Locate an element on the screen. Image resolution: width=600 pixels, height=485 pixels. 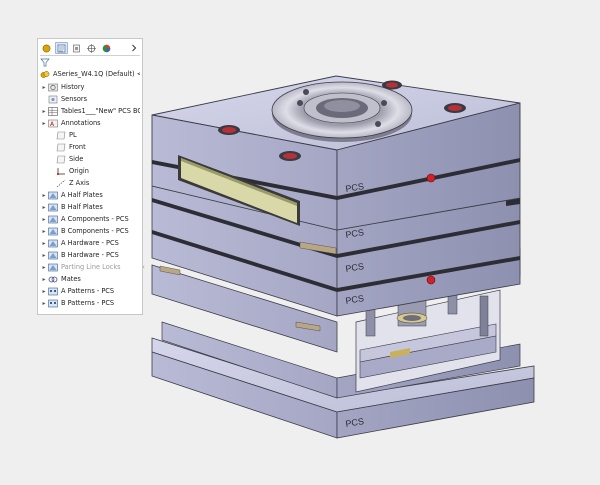
dimxpert-icon is located at coordinates (91, 48).